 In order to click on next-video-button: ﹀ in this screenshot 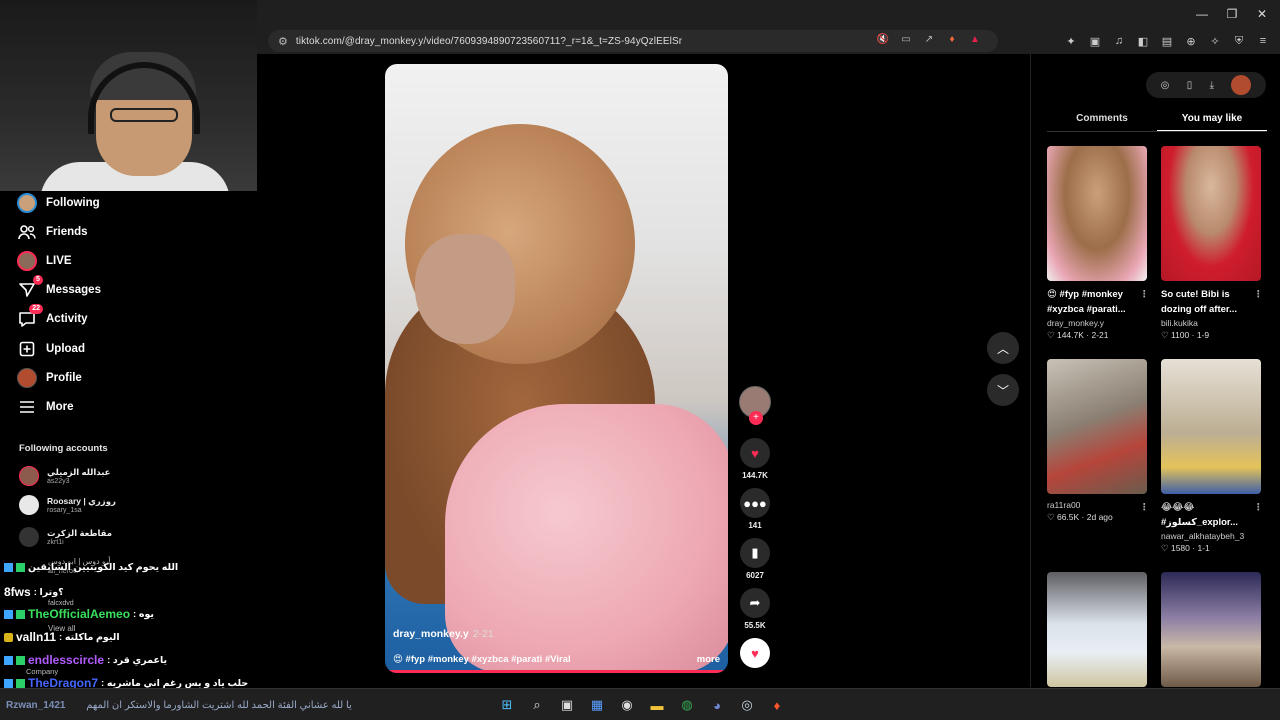, I will do `click(1003, 390)`.